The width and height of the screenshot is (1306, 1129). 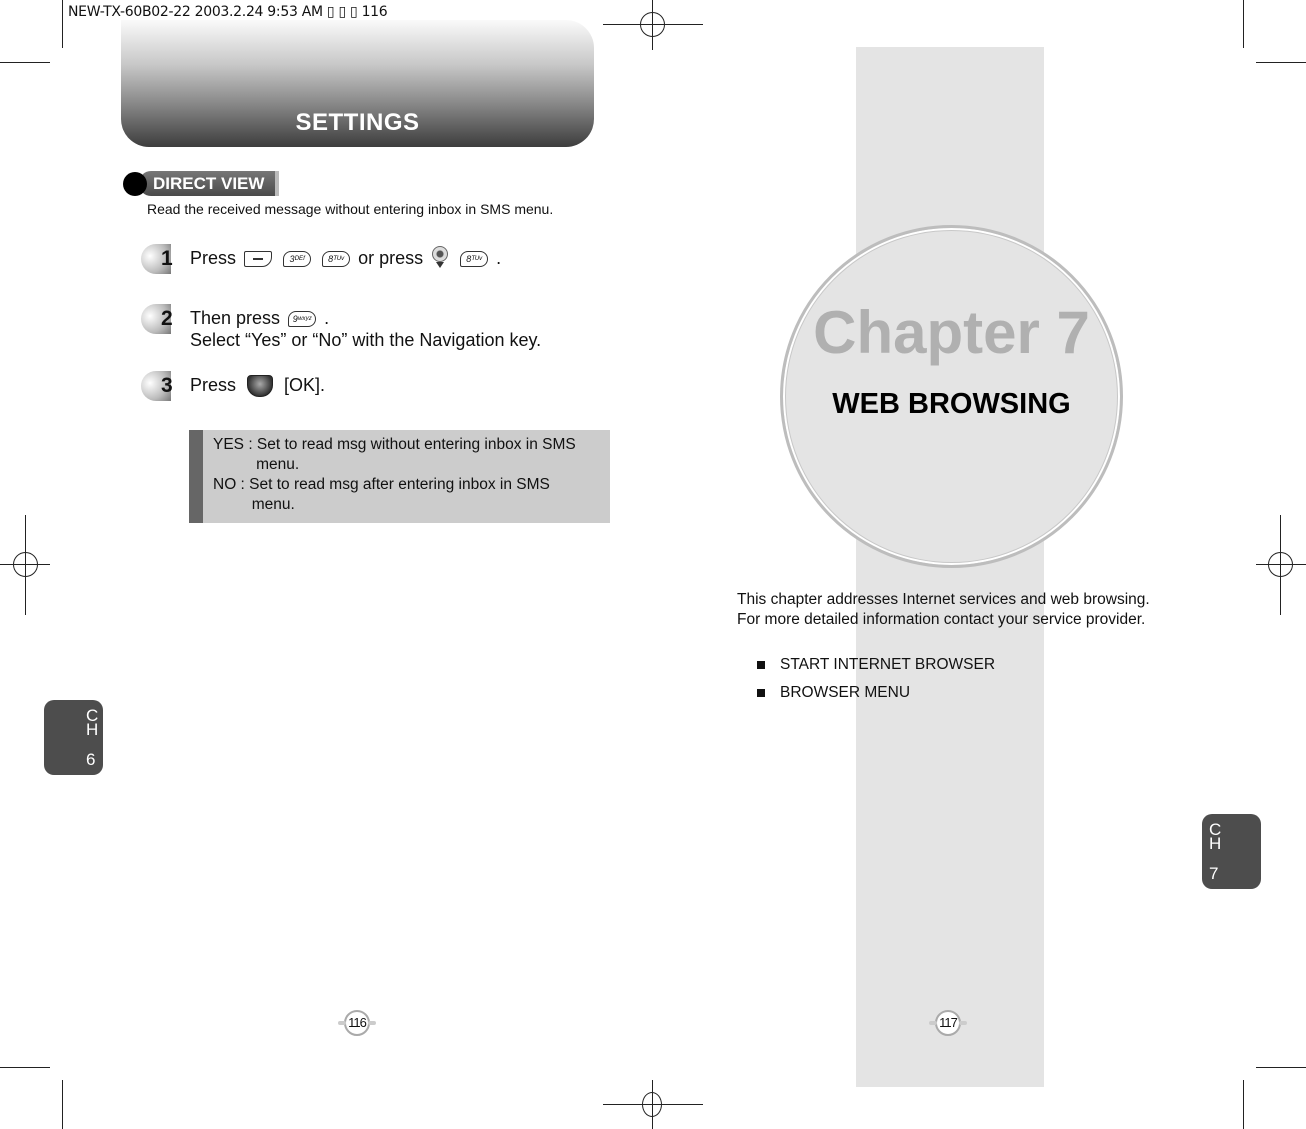 What do you see at coordinates (845, 692) in the screenshot?
I see `list-item-label: BROWSER MENU` at bounding box center [845, 692].